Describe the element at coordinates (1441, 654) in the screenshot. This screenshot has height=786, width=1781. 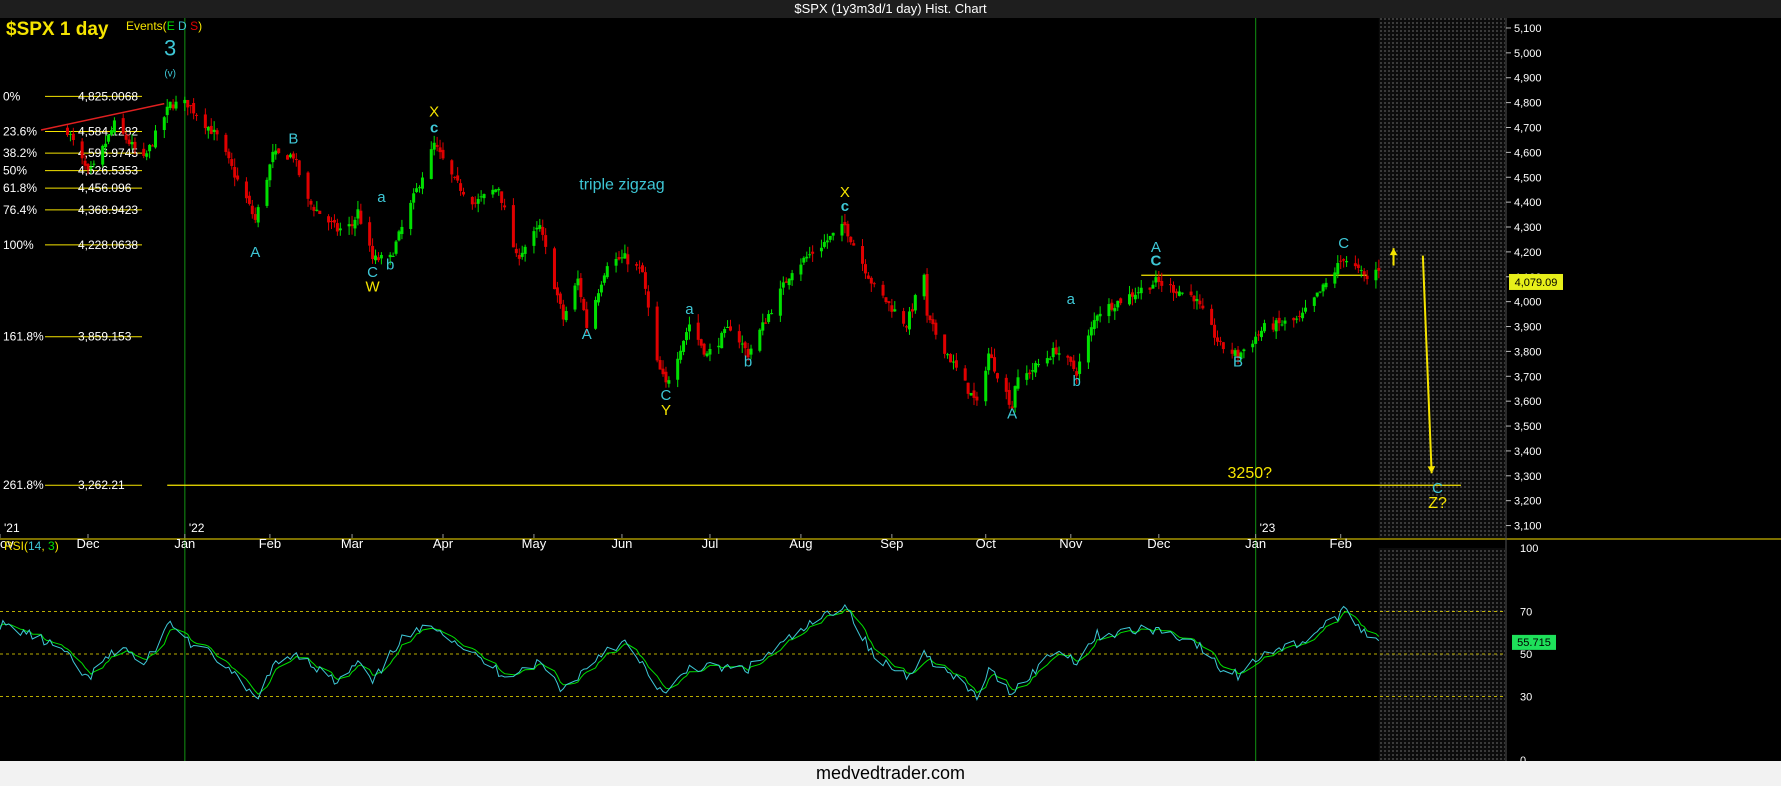
I see `future-zone-rsi` at that location.